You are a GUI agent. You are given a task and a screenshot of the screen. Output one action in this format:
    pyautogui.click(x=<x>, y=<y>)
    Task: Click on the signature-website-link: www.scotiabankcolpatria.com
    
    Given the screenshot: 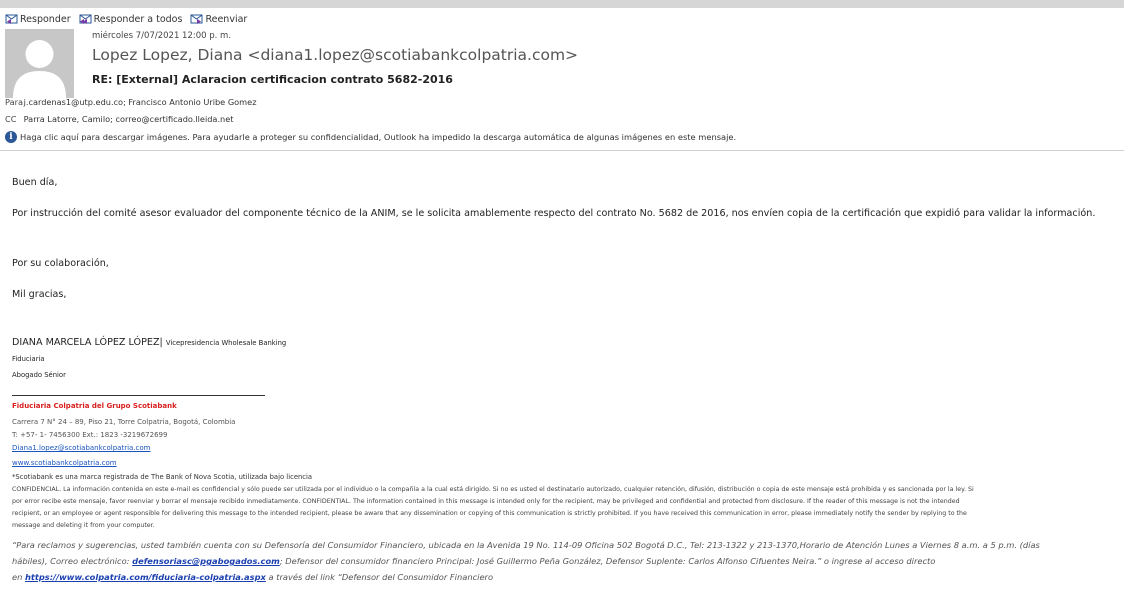 What is the action you would take?
    pyautogui.click(x=64, y=463)
    